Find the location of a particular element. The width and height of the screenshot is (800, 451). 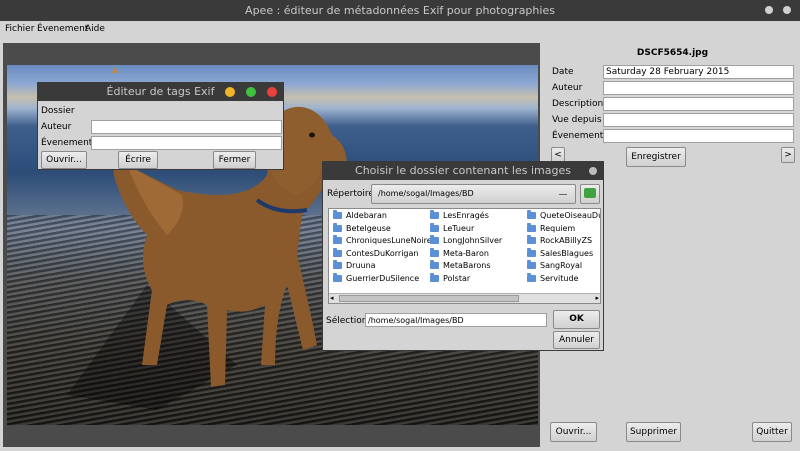

folder-name: ChroniquesLuneNoire is located at coordinates (389, 240).